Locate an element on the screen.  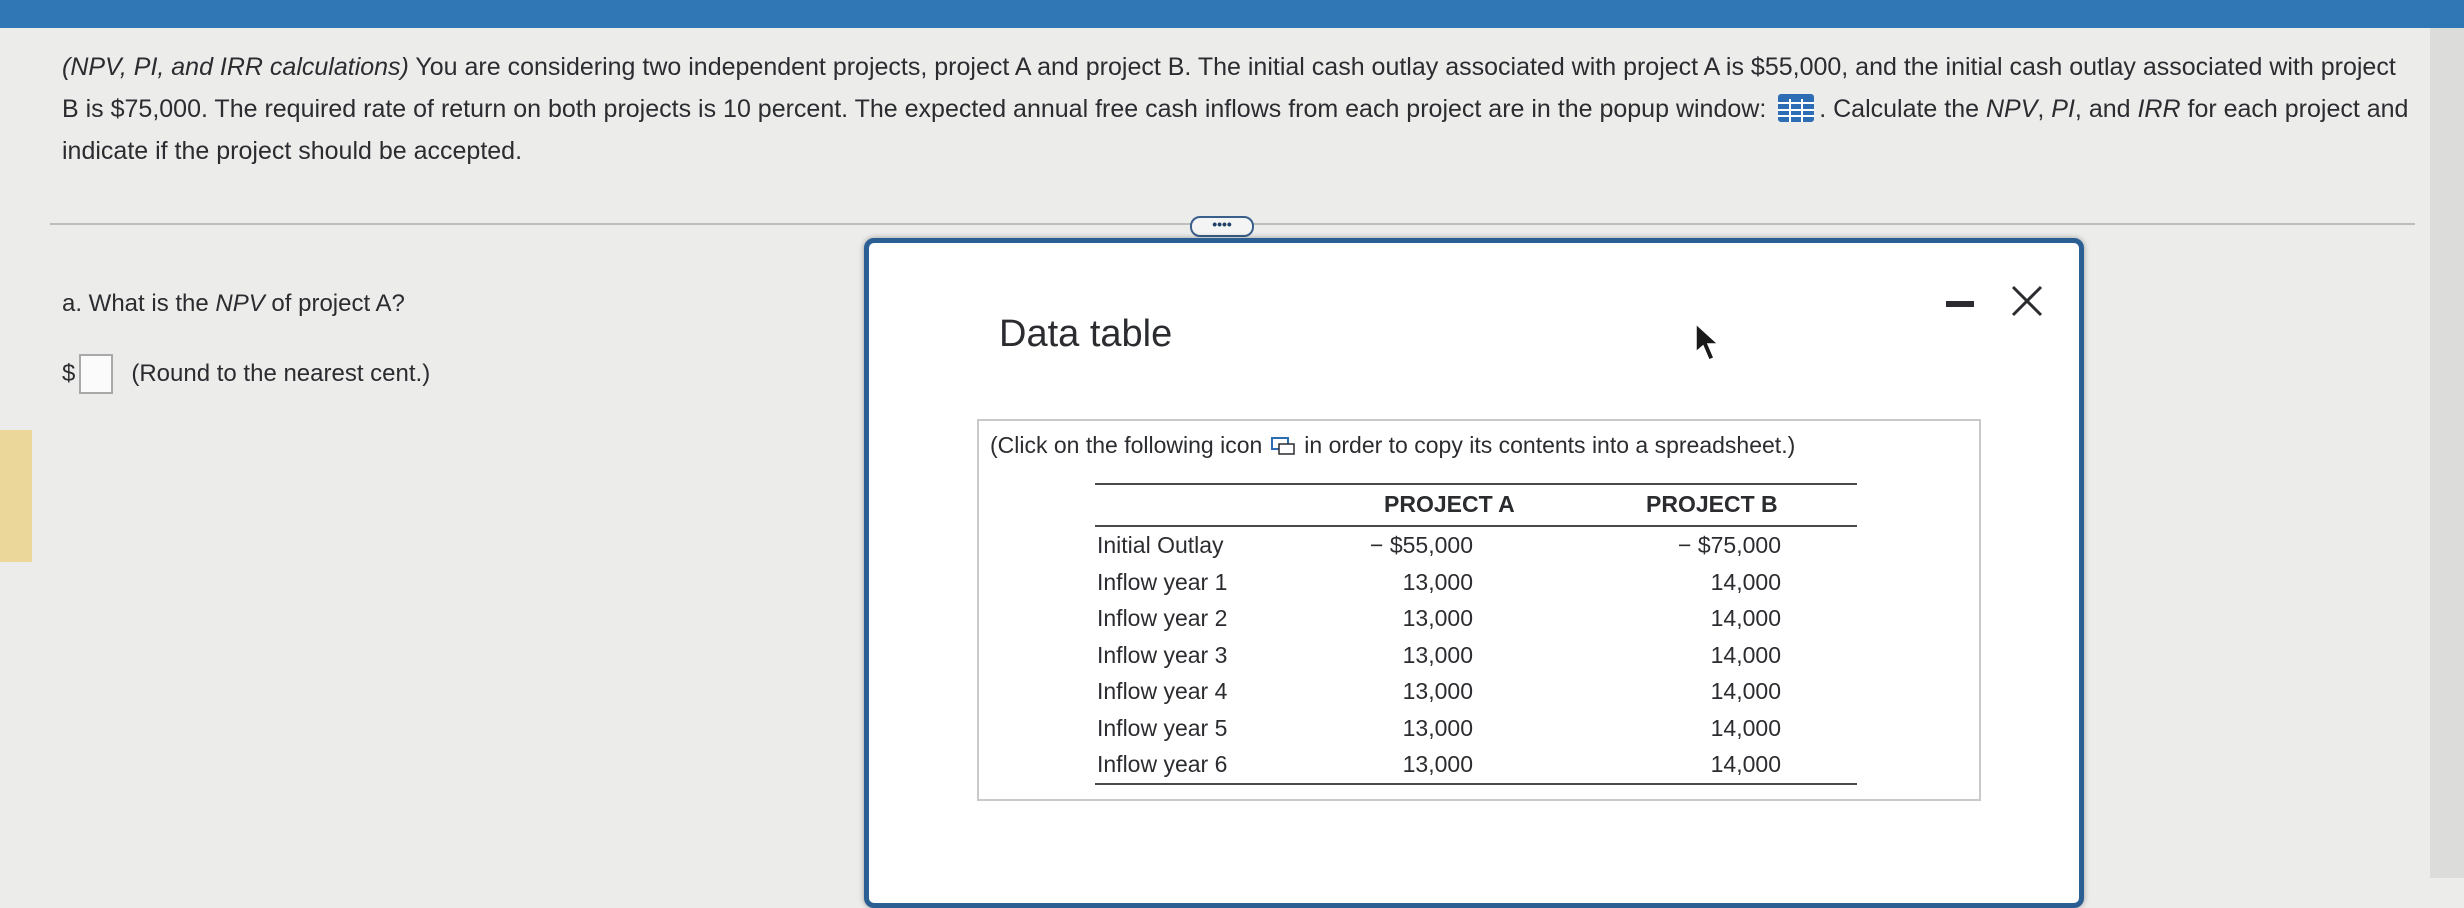
project-b-value: − $75,000 is located at coordinates (1729, 545).